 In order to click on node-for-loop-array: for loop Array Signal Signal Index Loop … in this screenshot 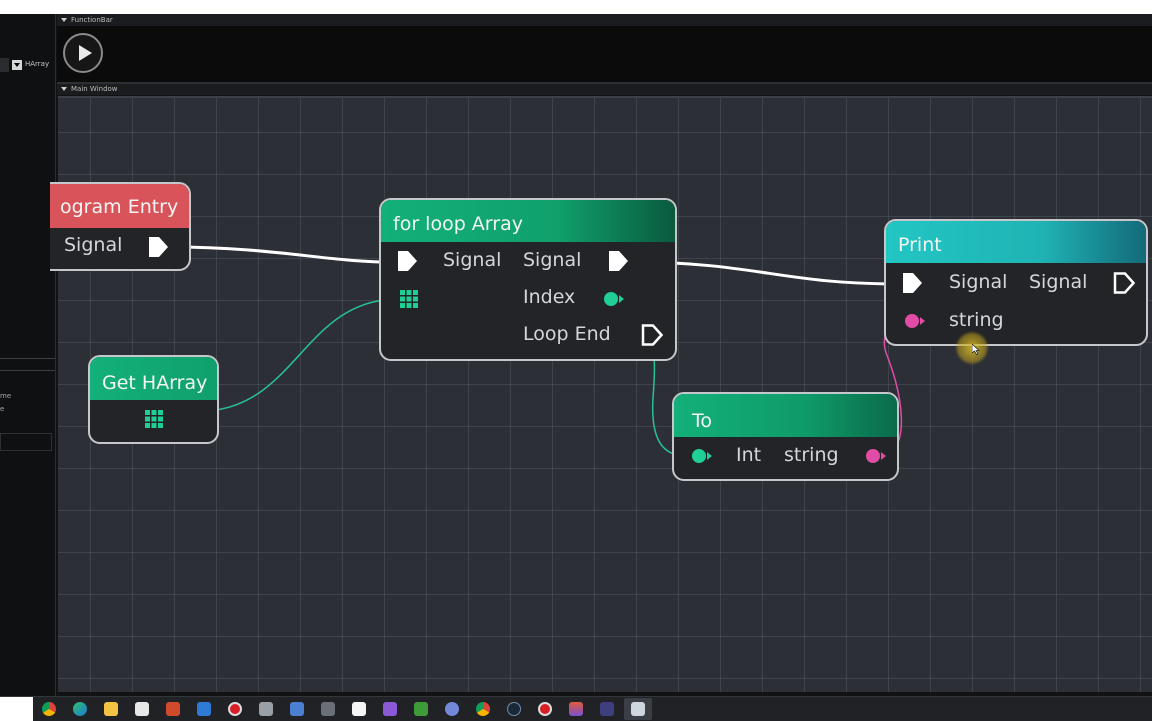, I will do `click(528, 279)`.